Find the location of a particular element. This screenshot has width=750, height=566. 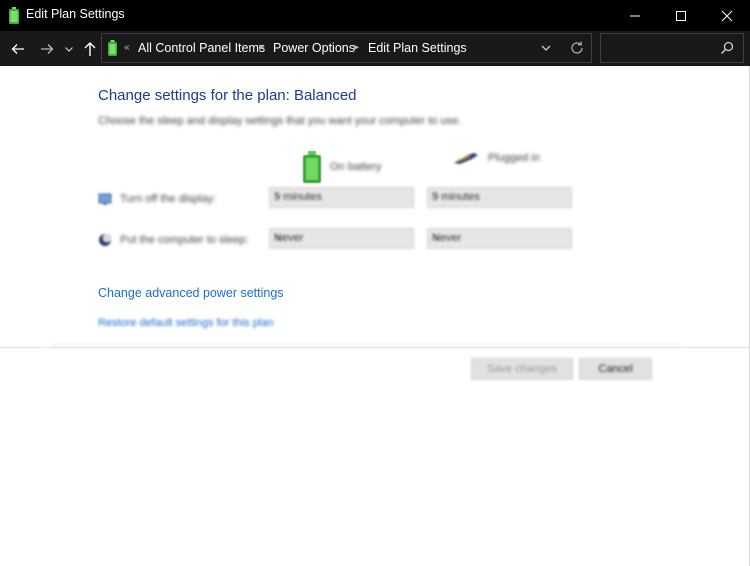

sleep-on-battery-select: Never ▼ is located at coordinates (341, 238).